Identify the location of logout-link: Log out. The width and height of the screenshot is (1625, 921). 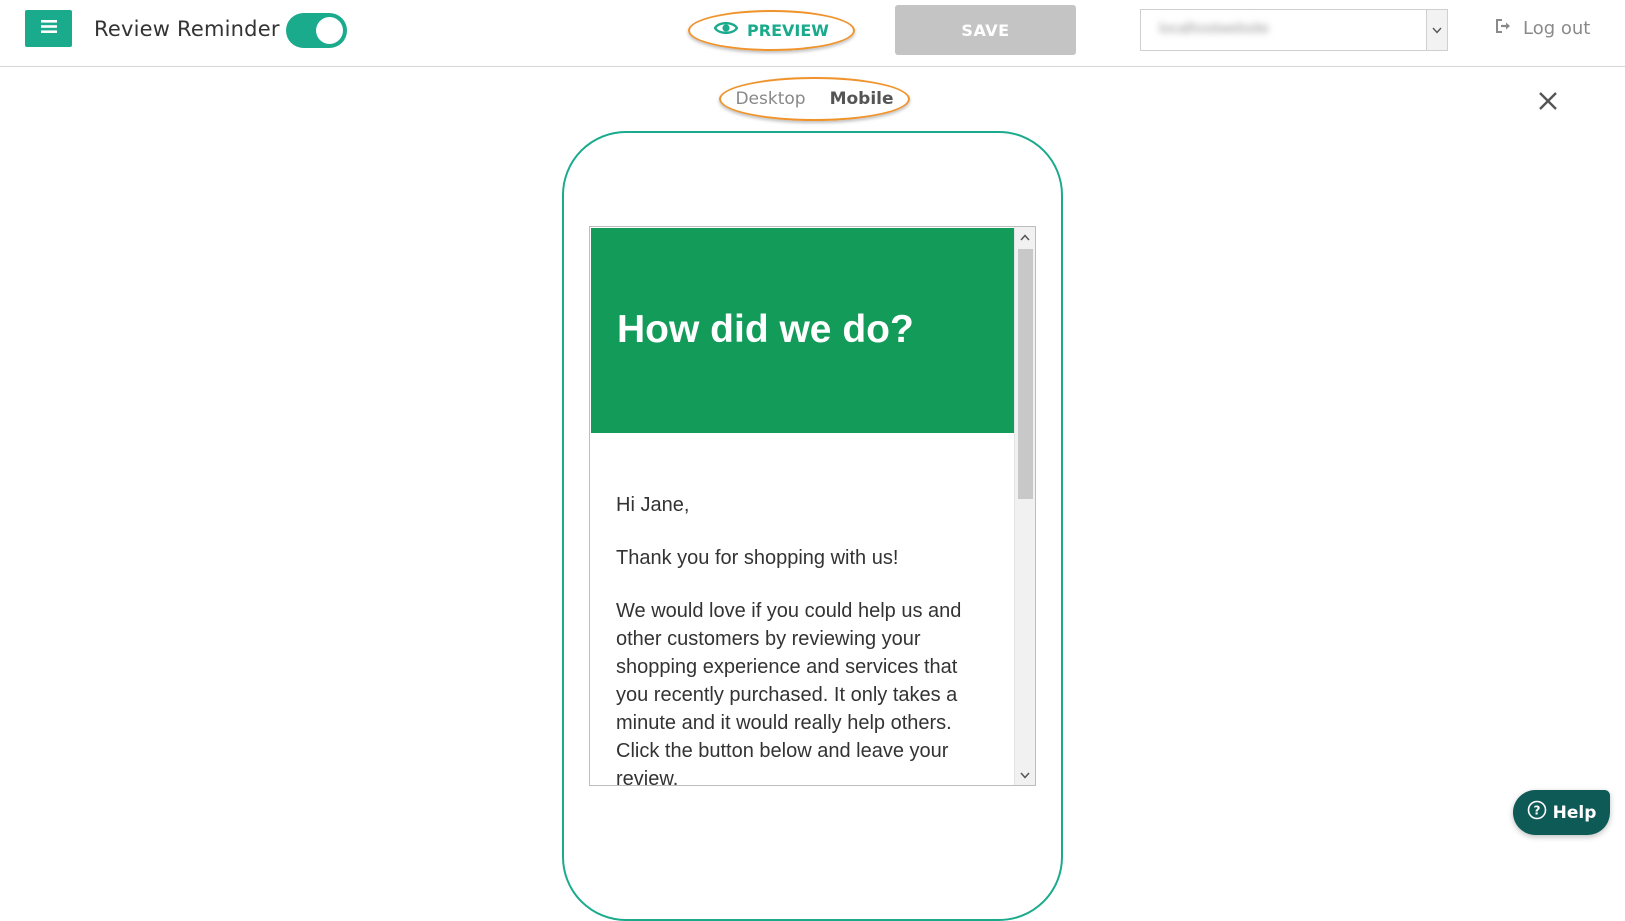
(1542, 28).